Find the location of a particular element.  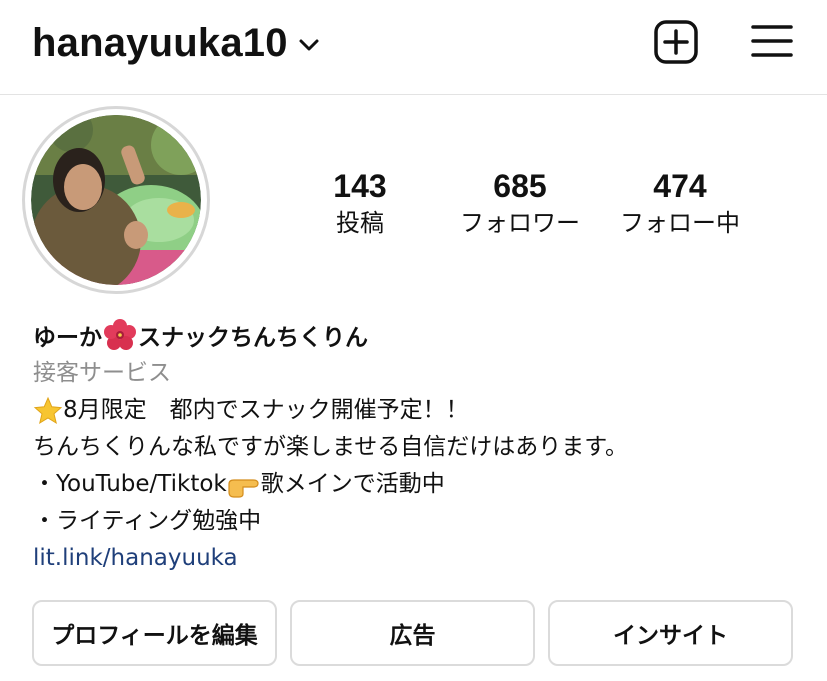

followers-count: 685 フォロワー is located at coordinates (520, 204).